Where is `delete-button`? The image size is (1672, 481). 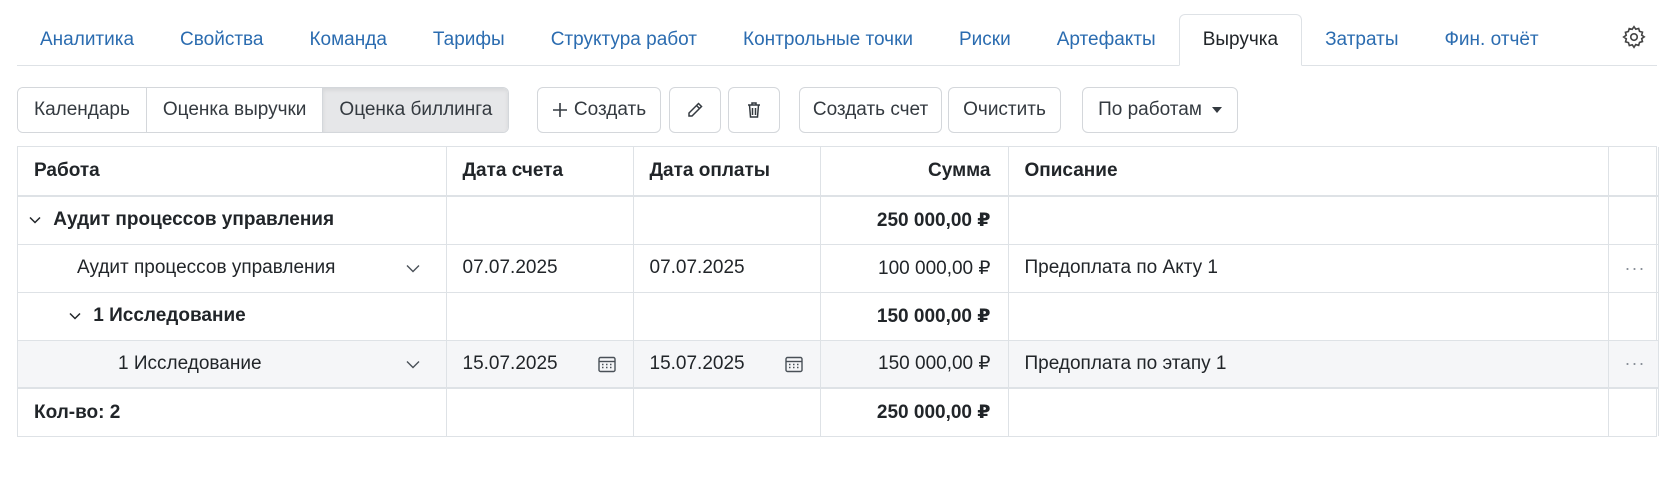 delete-button is located at coordinates (754, 110).